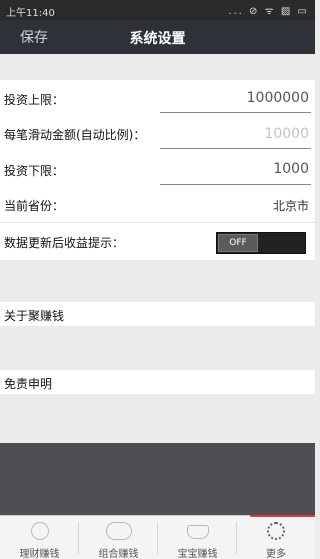 Image resolution: width=320 pixels, height=559 pixels. I want to click on active-tab-indicator, so click(282, 516).